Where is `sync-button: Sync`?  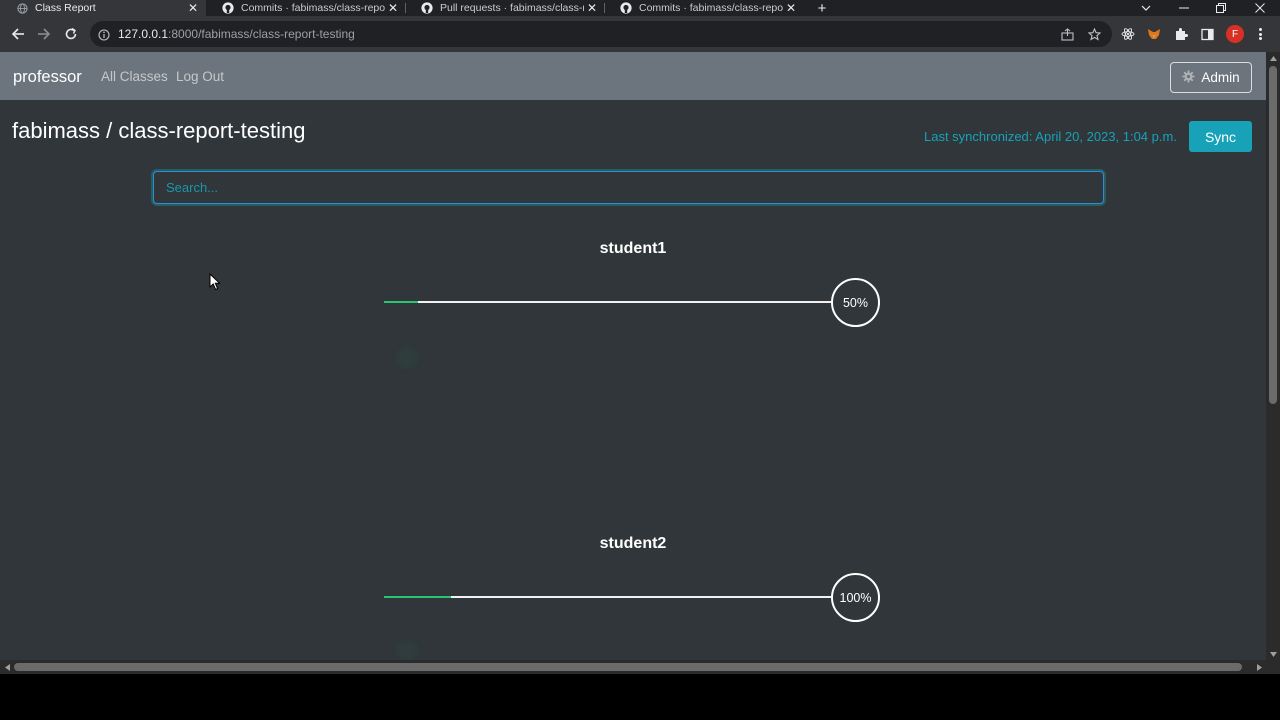 sync-button: Sync is located at coordinates (1220, 136).